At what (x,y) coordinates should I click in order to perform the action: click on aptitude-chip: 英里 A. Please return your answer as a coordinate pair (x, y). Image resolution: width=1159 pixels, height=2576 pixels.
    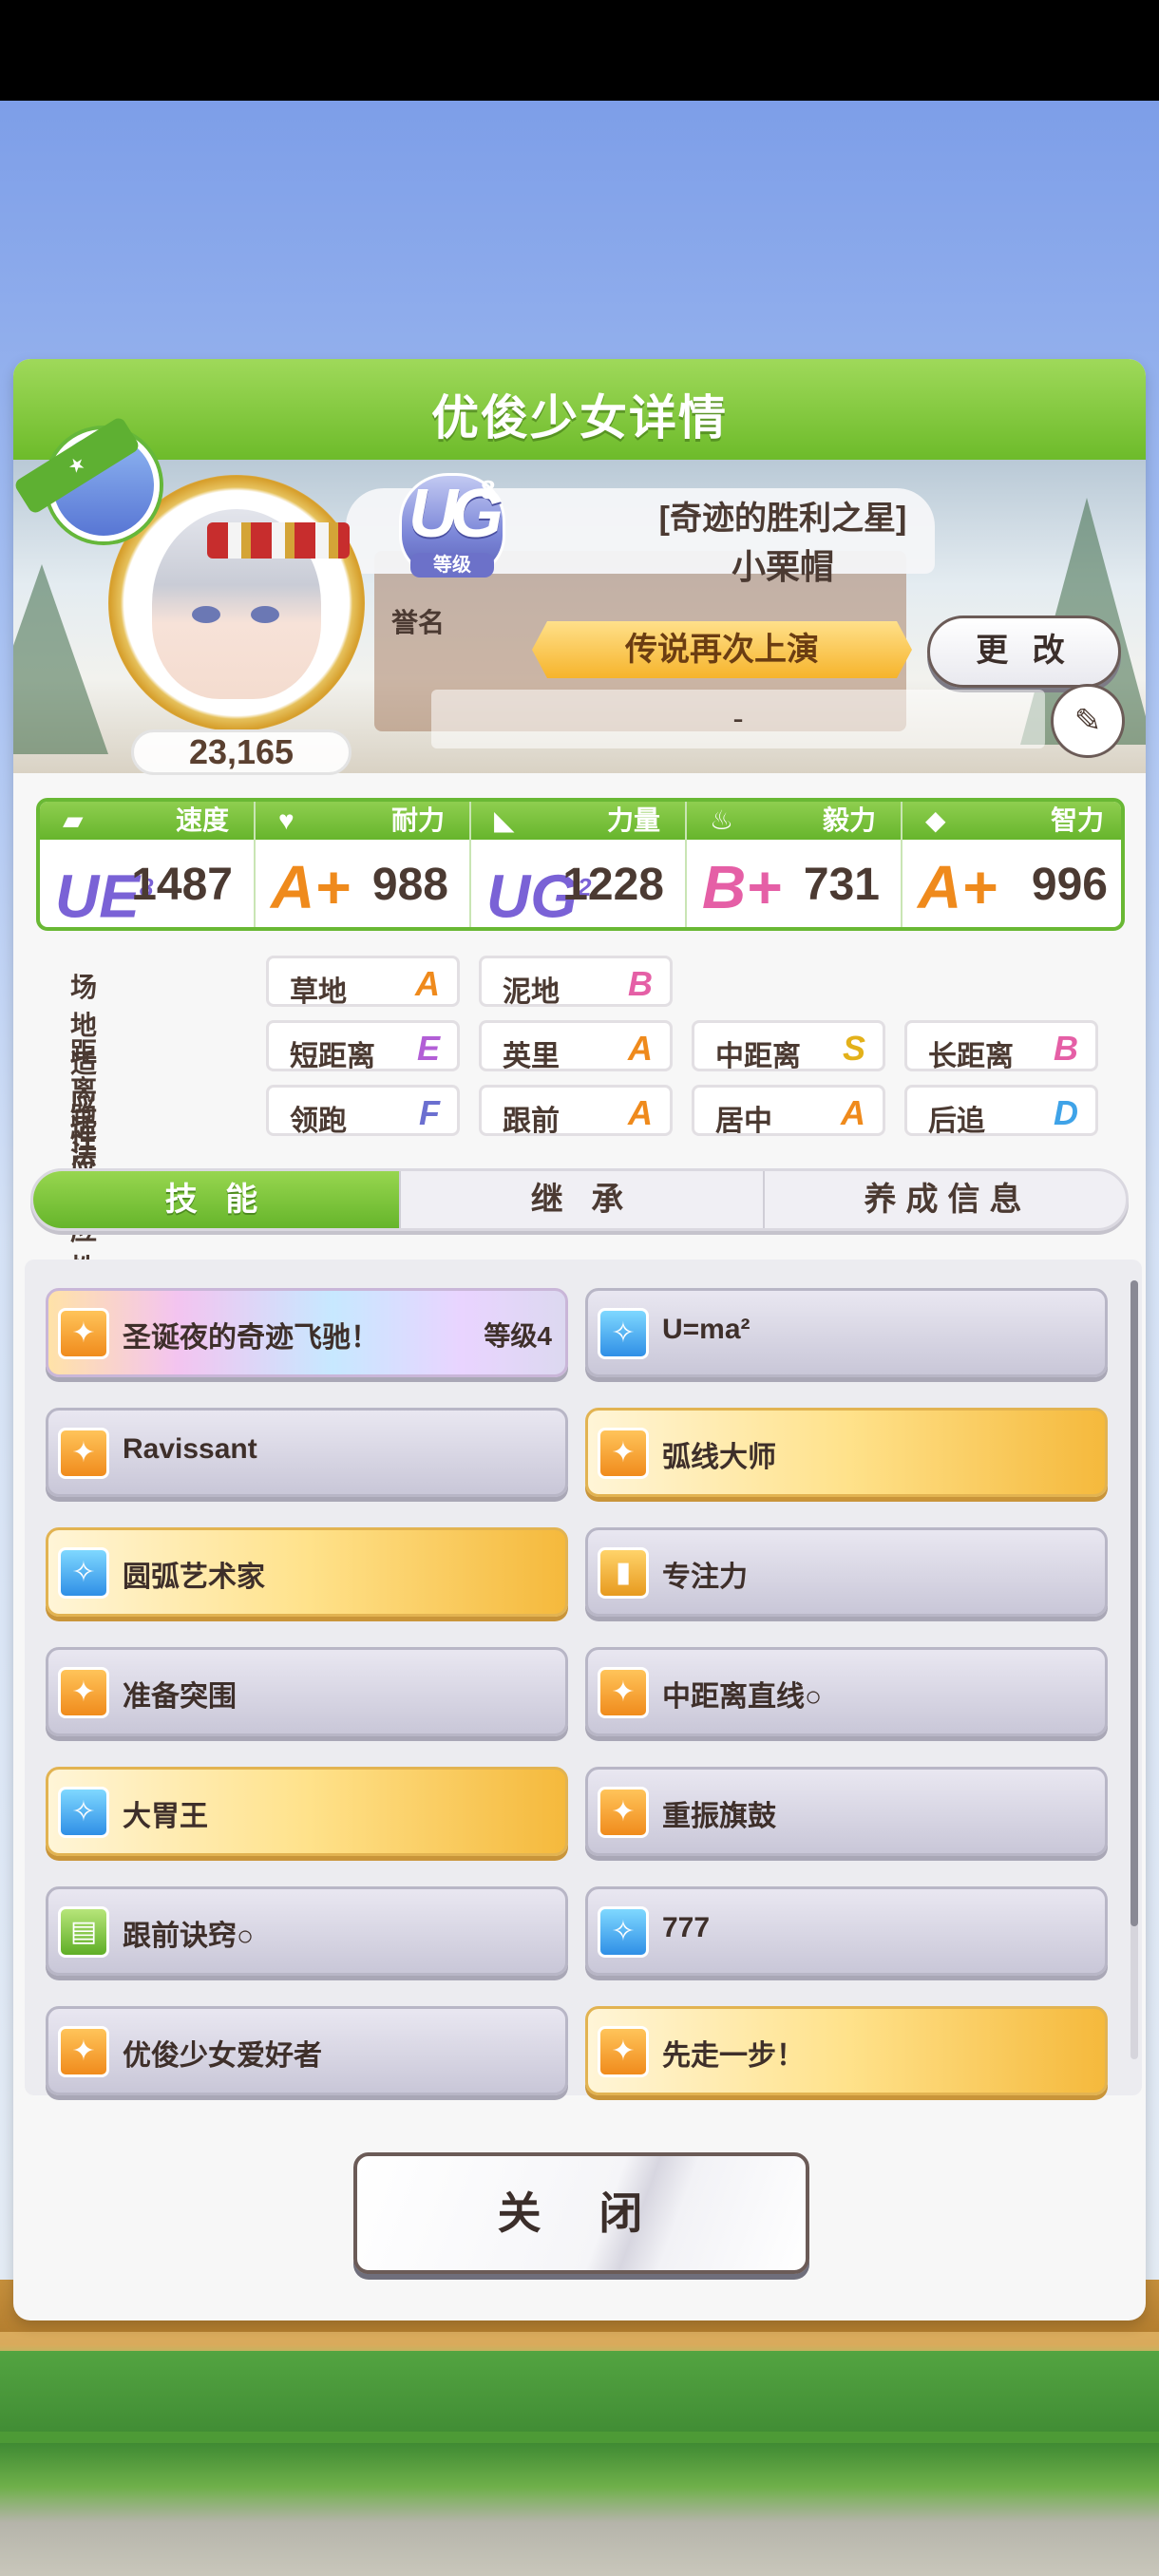
    Looking at the image, I should click on (576, 1046).